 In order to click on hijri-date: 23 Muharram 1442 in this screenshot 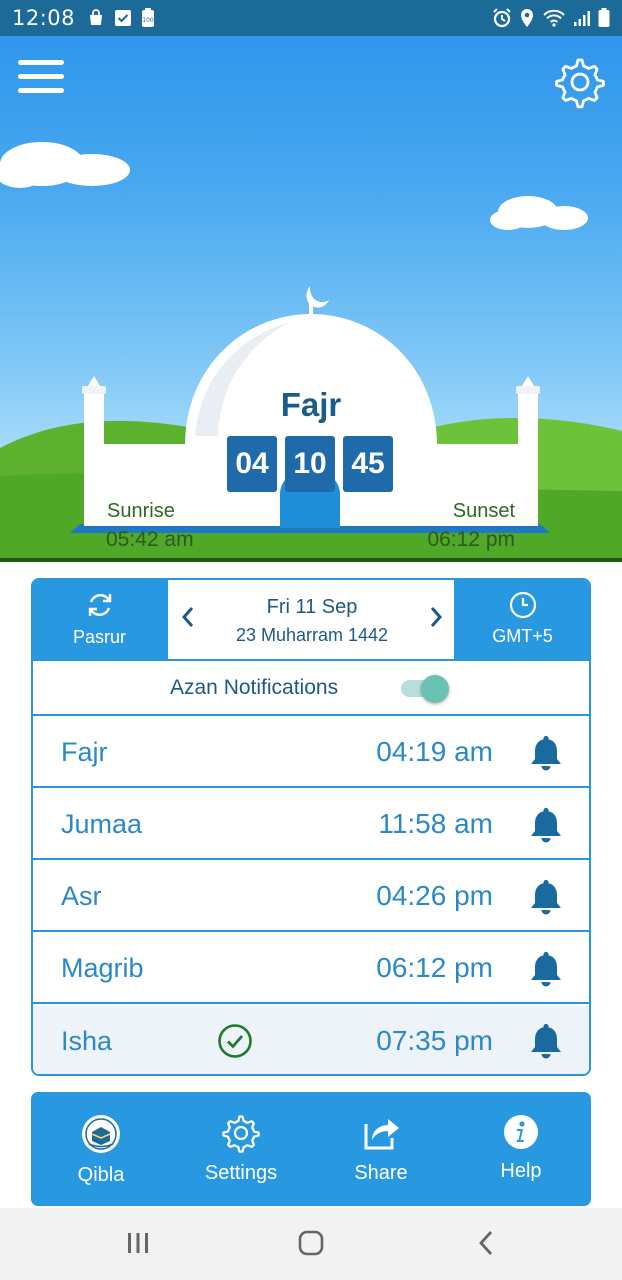, I will do `click(312, 634)`.